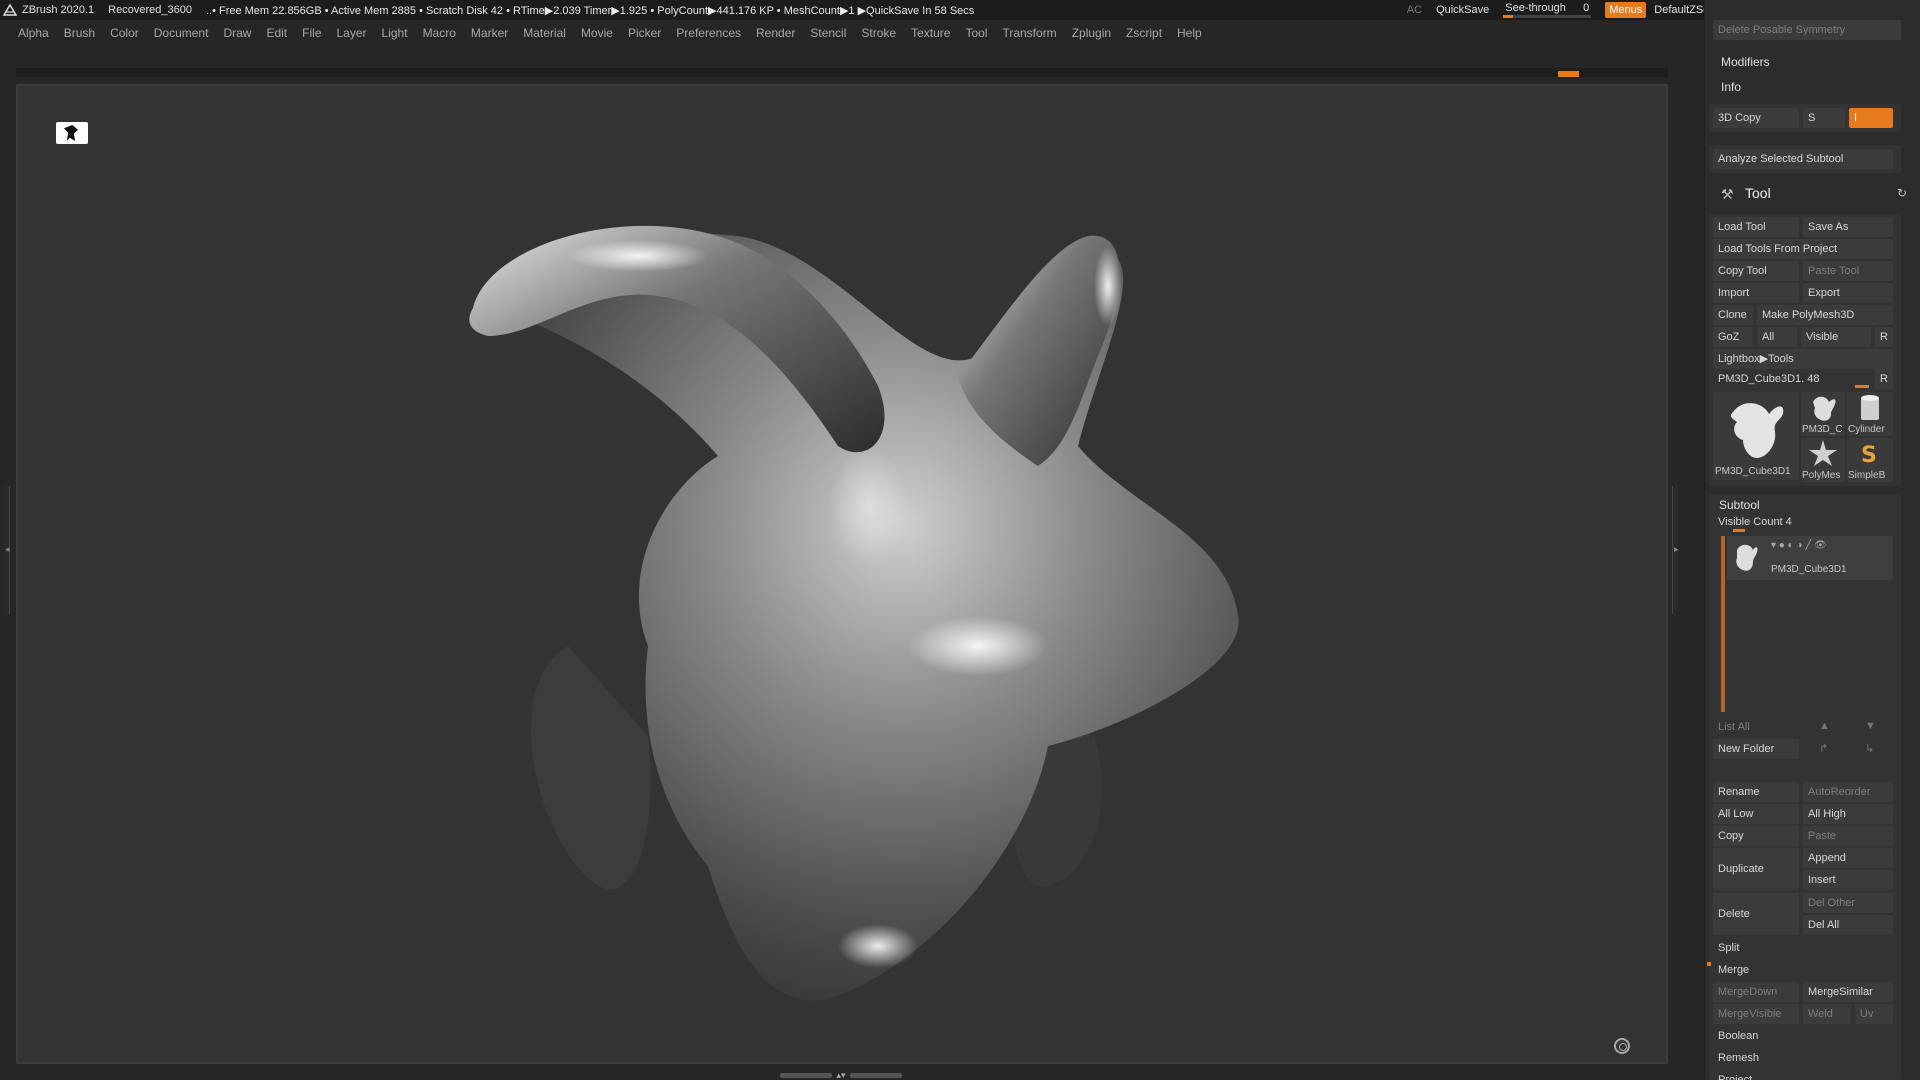 Image resolution: width=1920 pixels, height=1080 pixels. What do you see at coordinates (1745, 62) in the screenshot?
I see `modifiers-header: Modifiers` at bounding box center [1745, 62].